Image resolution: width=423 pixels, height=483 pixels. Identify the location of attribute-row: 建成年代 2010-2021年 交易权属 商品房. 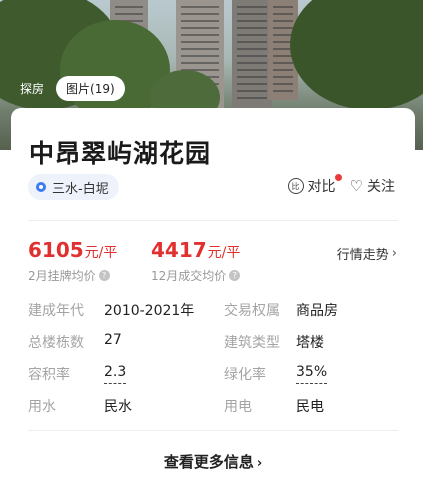
(213, 311).